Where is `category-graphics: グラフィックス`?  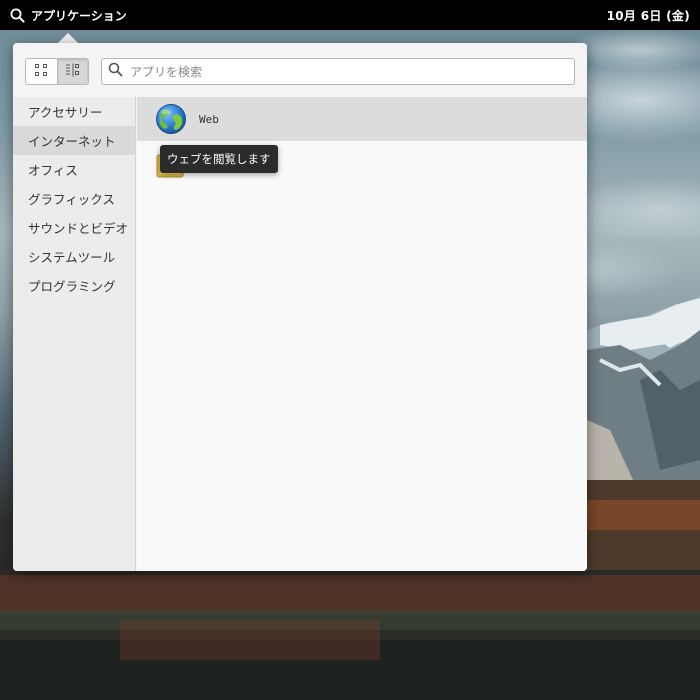 category-graphics: グラフィックス is located at coordinates (74, 198).